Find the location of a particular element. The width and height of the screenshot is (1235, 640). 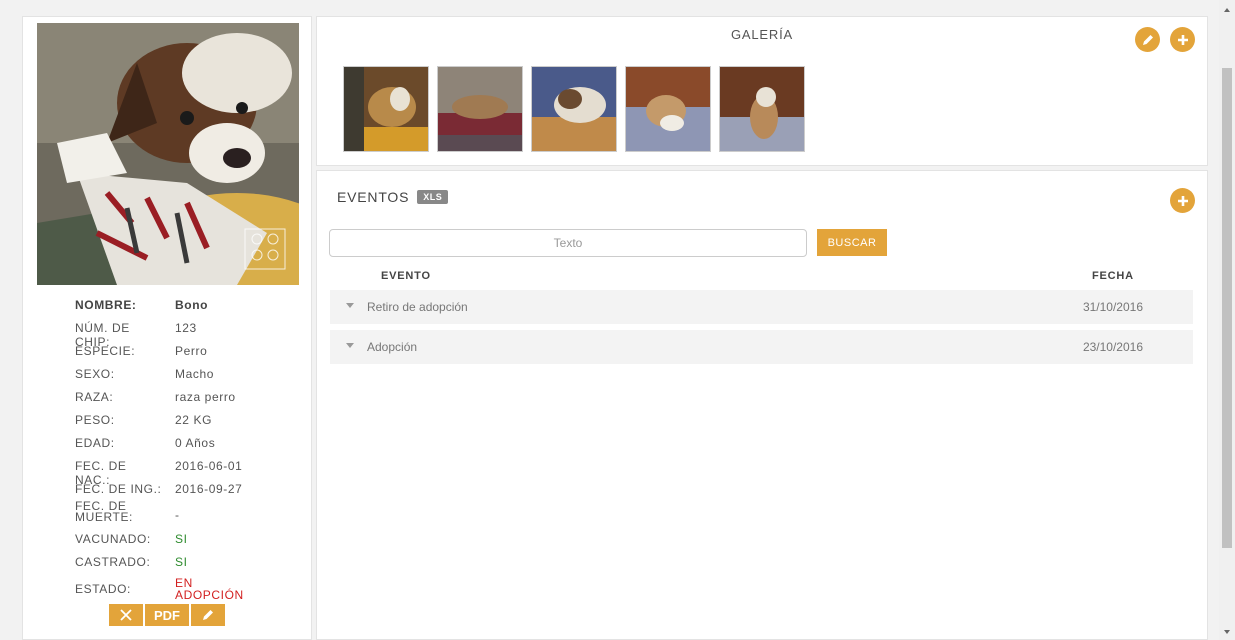

delete-button is located at coordinates (126, 615).